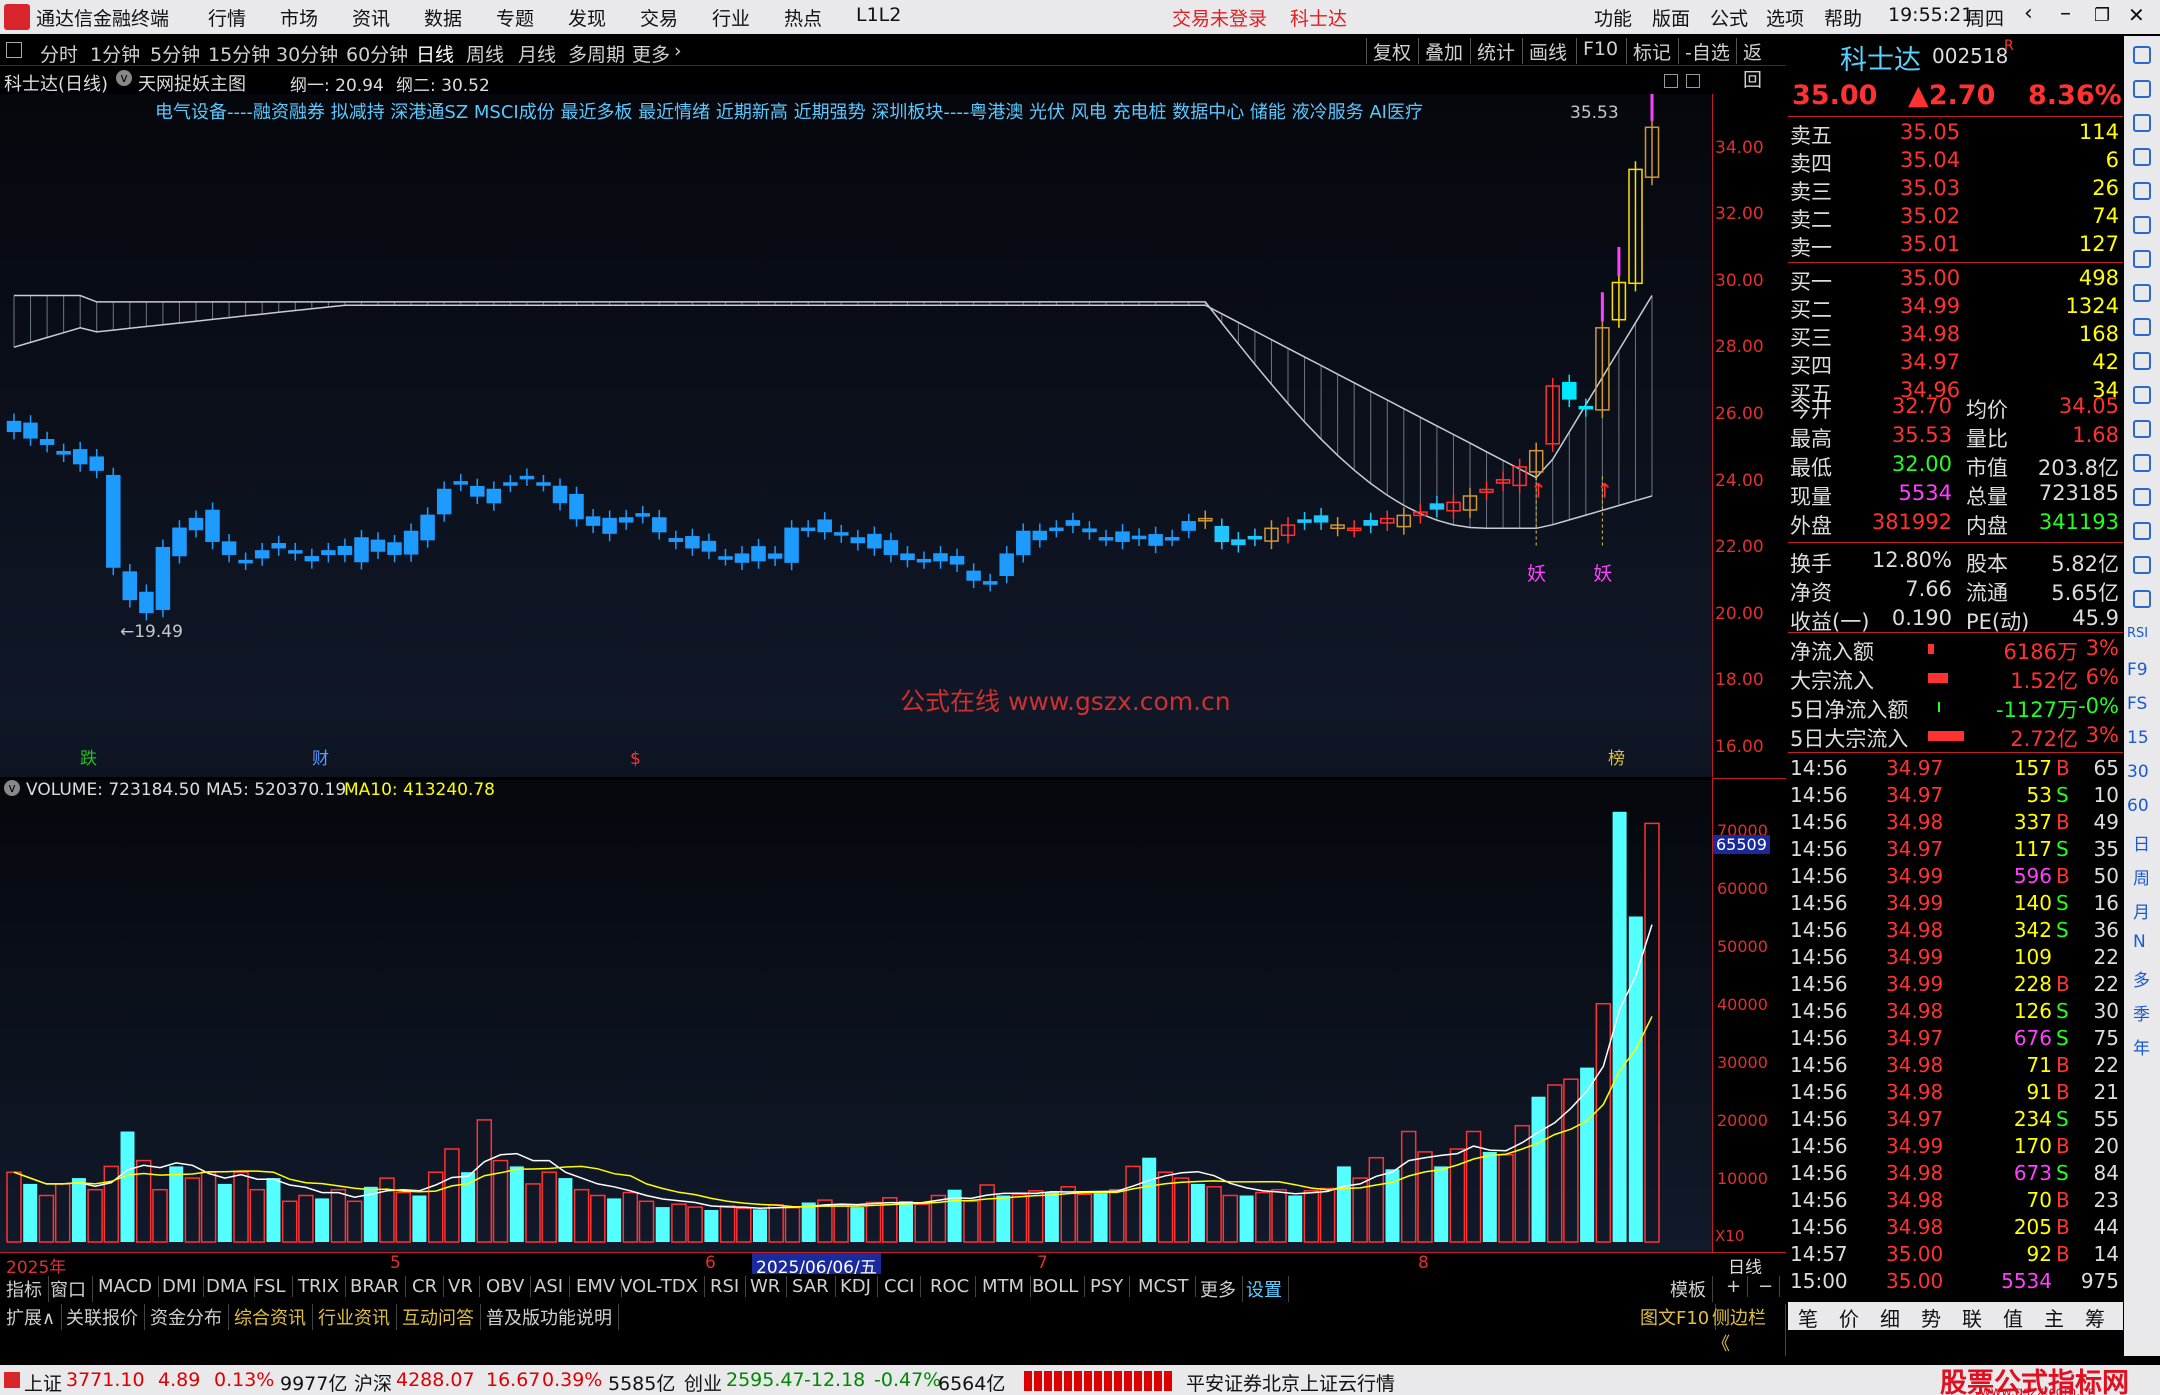  Describe the element at coordinates (537, 53) in the screenshot. I see `period-monthly: 月线` at that location.